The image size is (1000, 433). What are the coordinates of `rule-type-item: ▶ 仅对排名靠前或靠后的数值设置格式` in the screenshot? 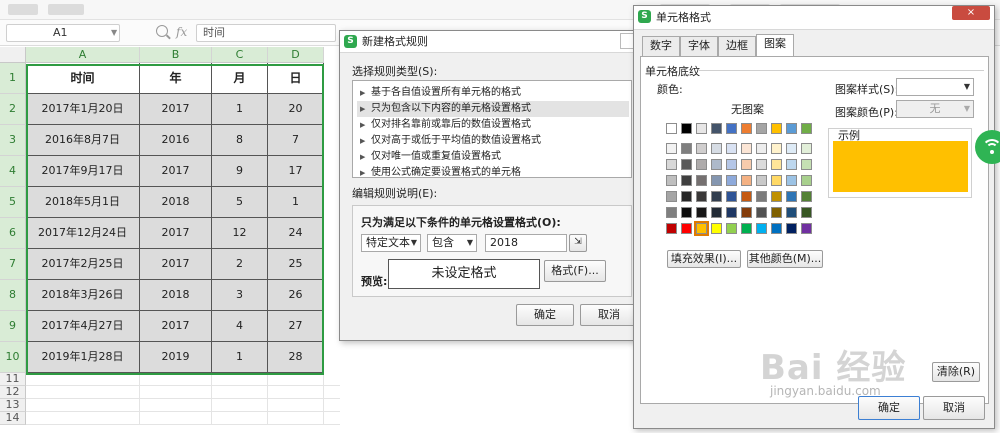 It's located at (493, 125).